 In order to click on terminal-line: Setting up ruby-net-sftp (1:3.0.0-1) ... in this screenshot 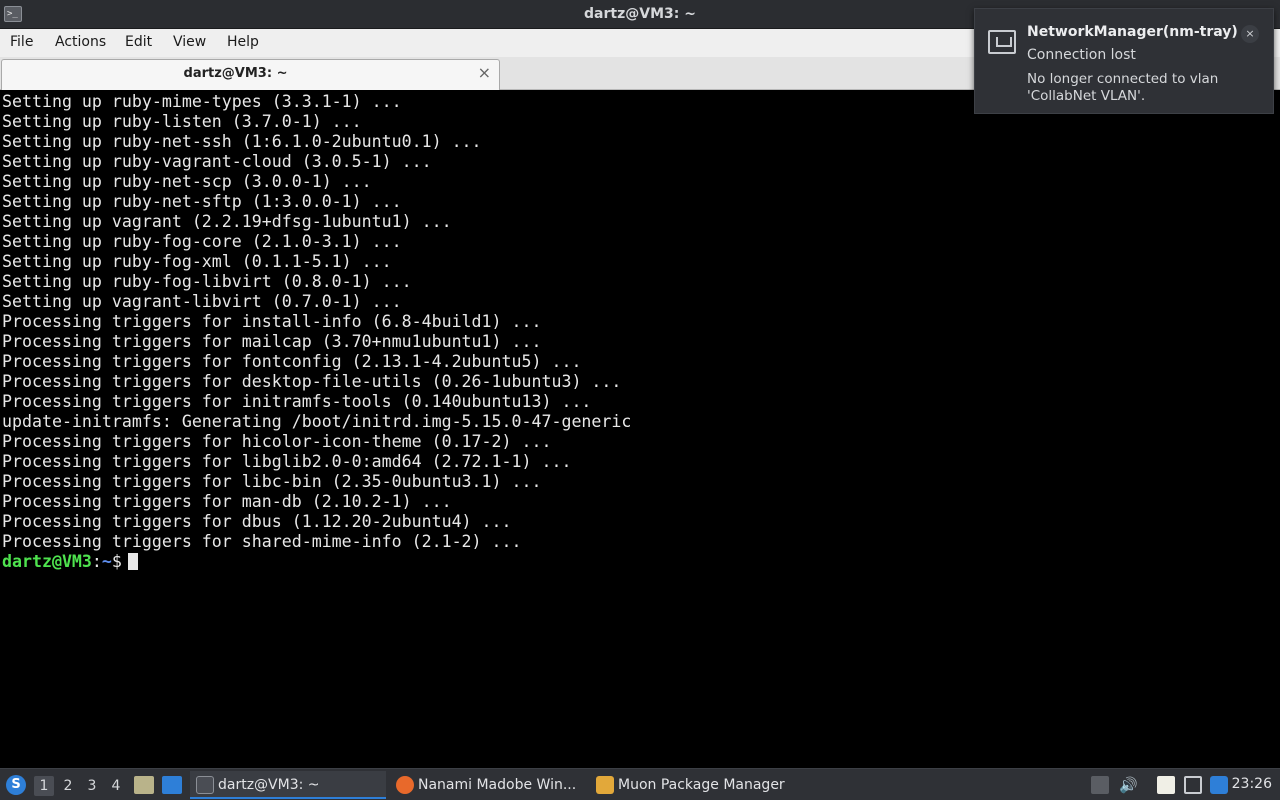, I will do `click(202, 201)`.